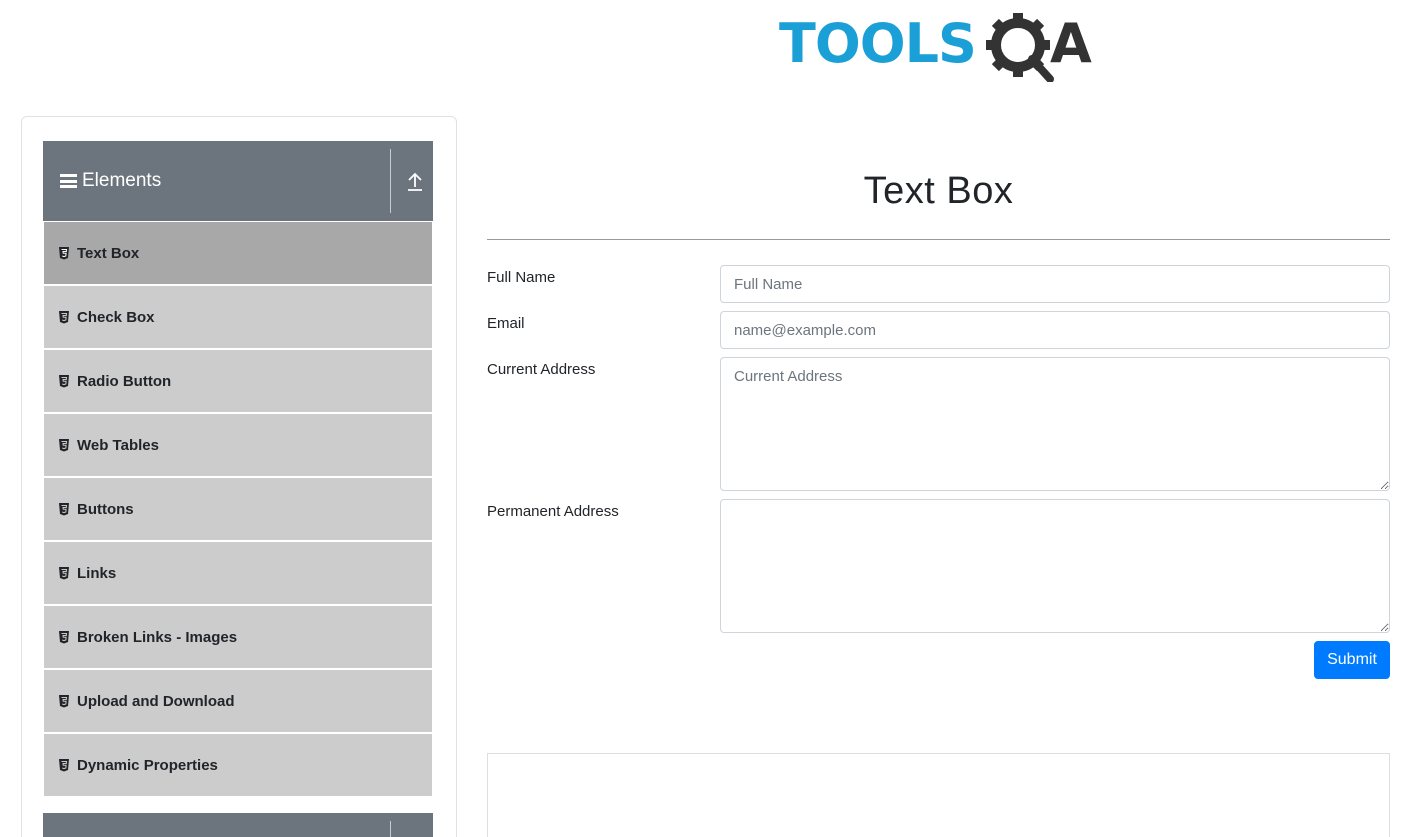  I want to click on email-label: Email, so click(506, 323).